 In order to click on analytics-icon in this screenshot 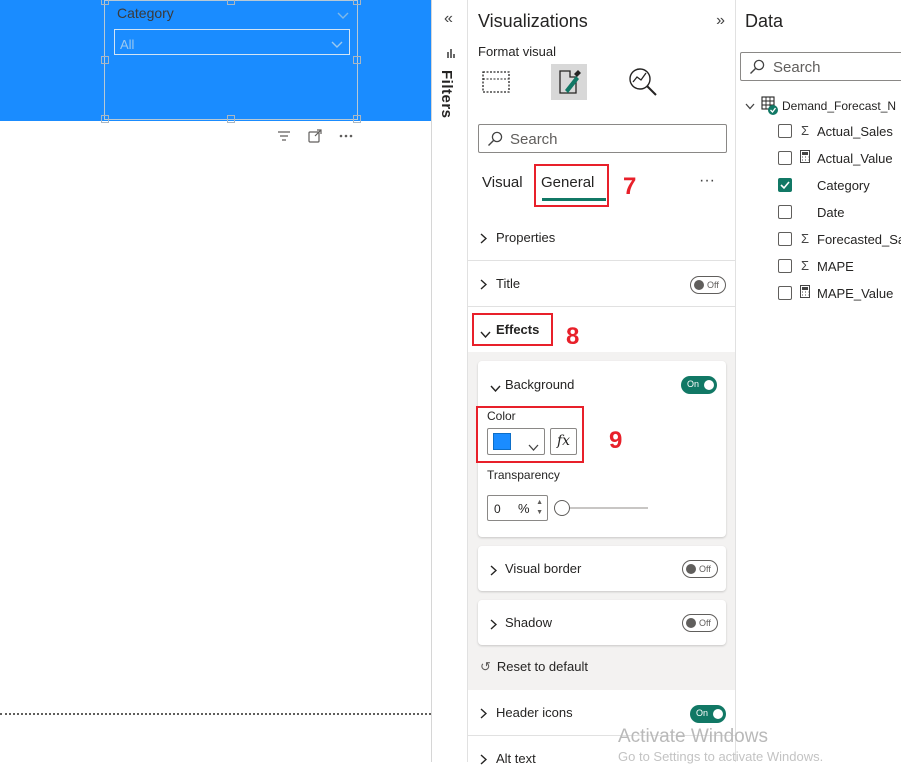, I will do `click(643, 82)`.